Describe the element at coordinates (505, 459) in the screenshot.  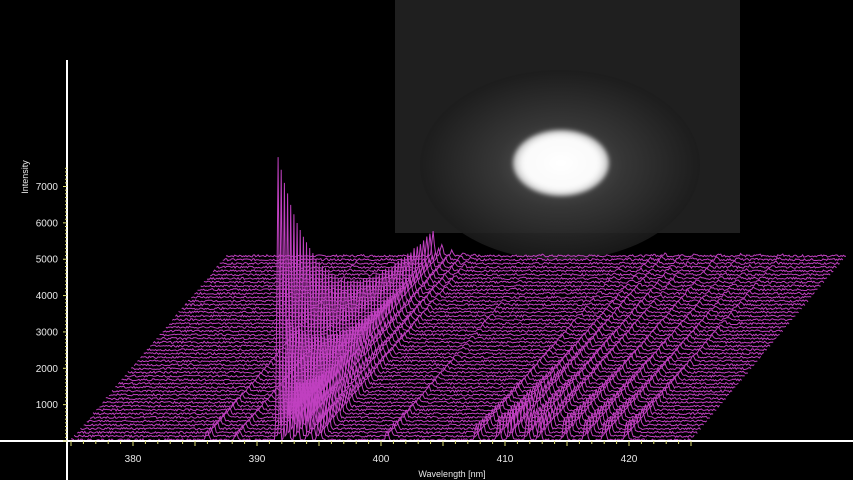
I see `x-tick-label: 410` at that location.